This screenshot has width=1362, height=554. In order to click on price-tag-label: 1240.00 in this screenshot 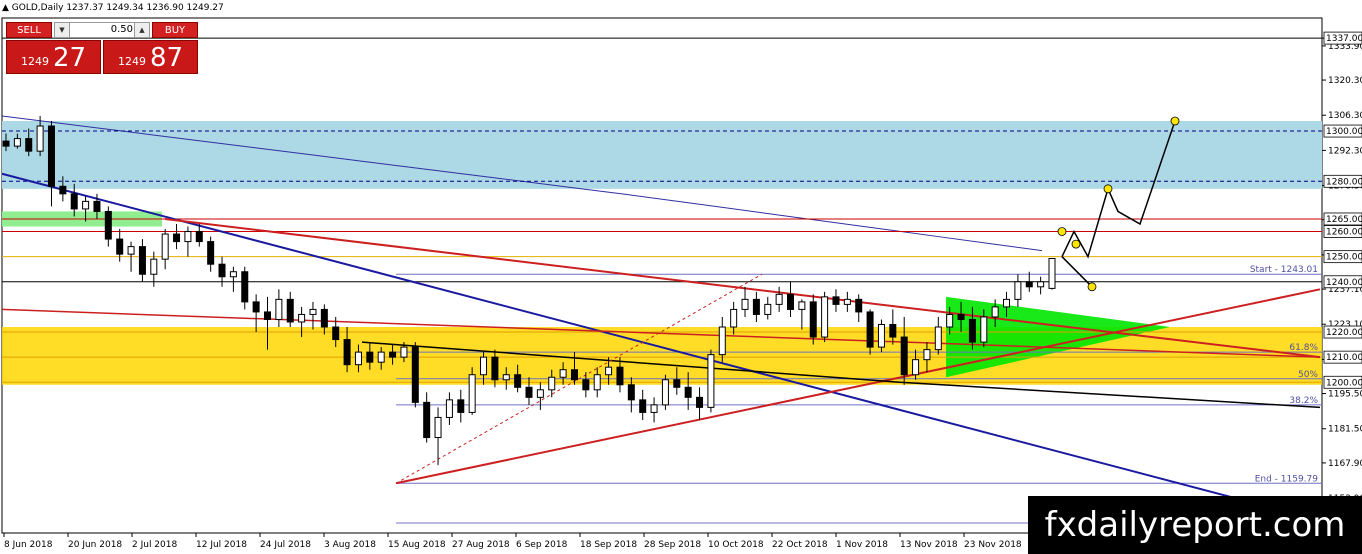, I will do `click(1344, 283)`.